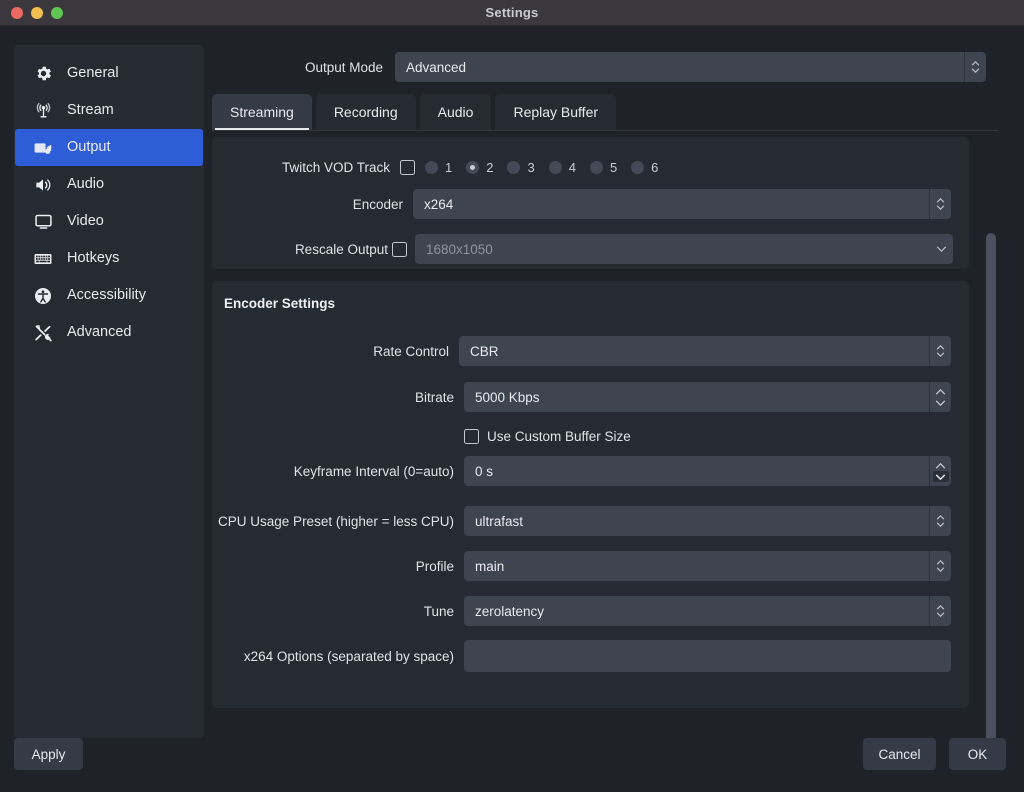 This screenshot has height=792, width=1024. What do you see at coordinates (613, 167) in the screenshot?
I see `radio-label: 5` at bounding box center [613, 167].